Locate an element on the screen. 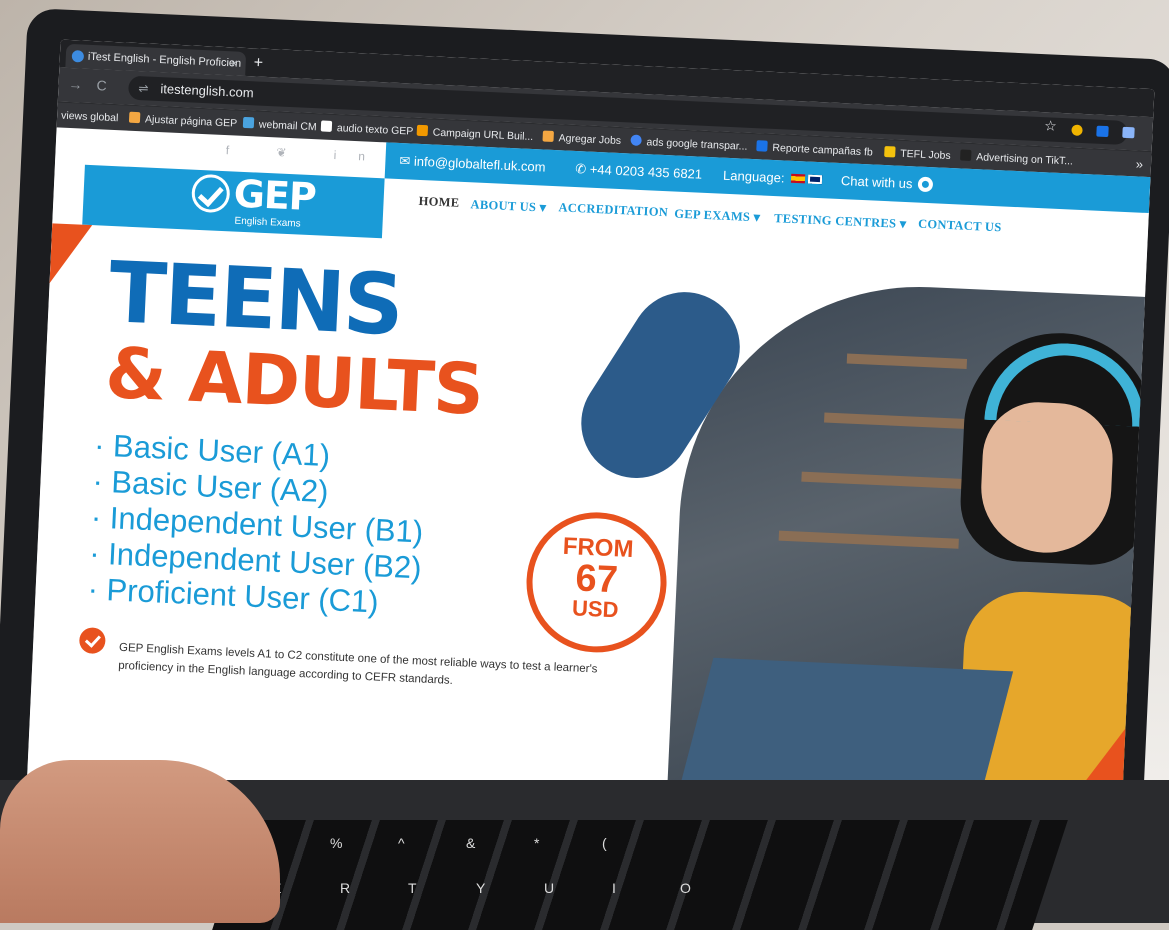  badge-currency: USD is located at coordinates (595, 609).